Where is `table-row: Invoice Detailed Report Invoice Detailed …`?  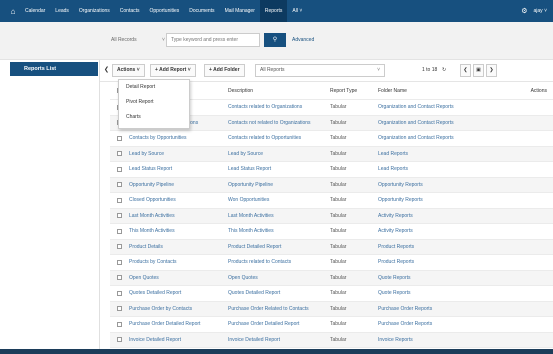
table-row: Invoice Detailed Report Invoice Detailed … is located at coordinates (331, 340).